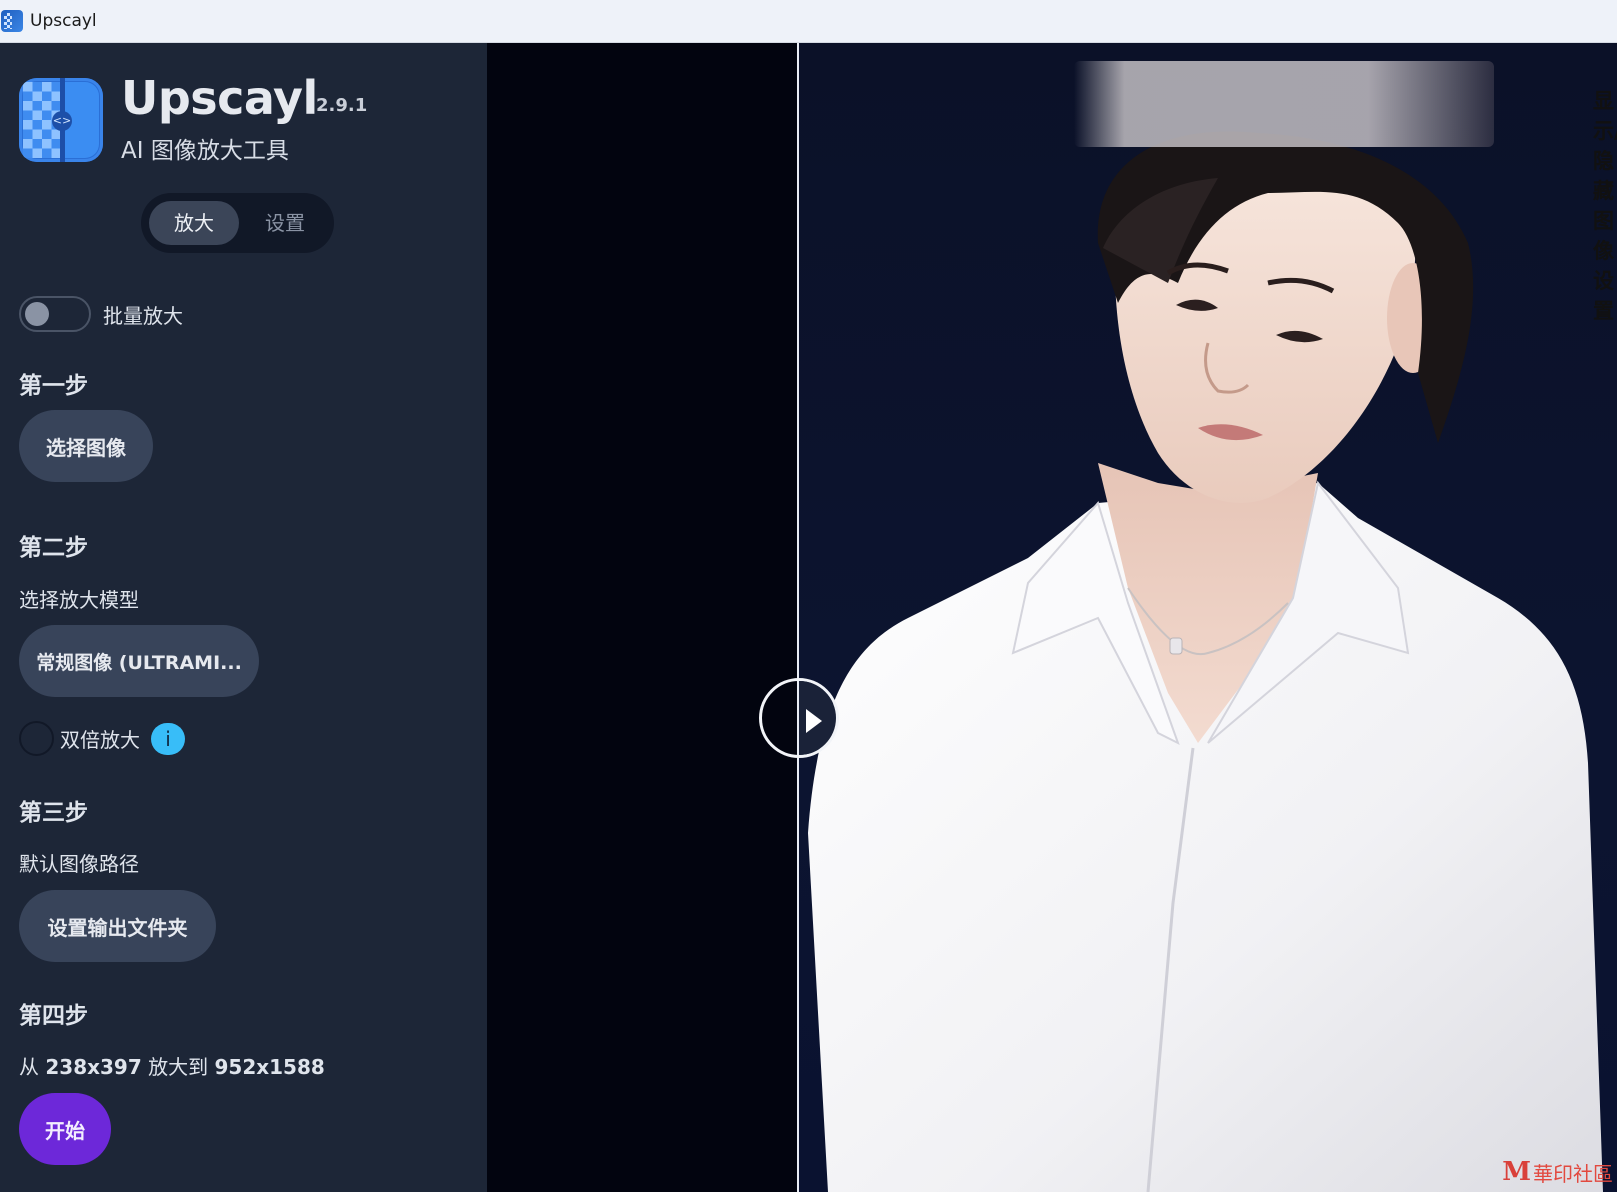 Image resolution: width=1617 pixels, height=1192 pixels. Describe the element at coordinates (814, 721) in the screenshot. I see `play-arrow-icon` at that location.